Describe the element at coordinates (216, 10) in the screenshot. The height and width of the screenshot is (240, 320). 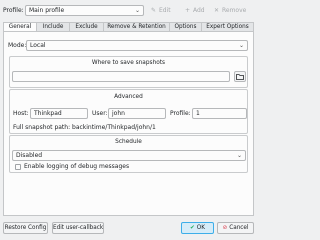
I see `close-icon: ✕` at that location.